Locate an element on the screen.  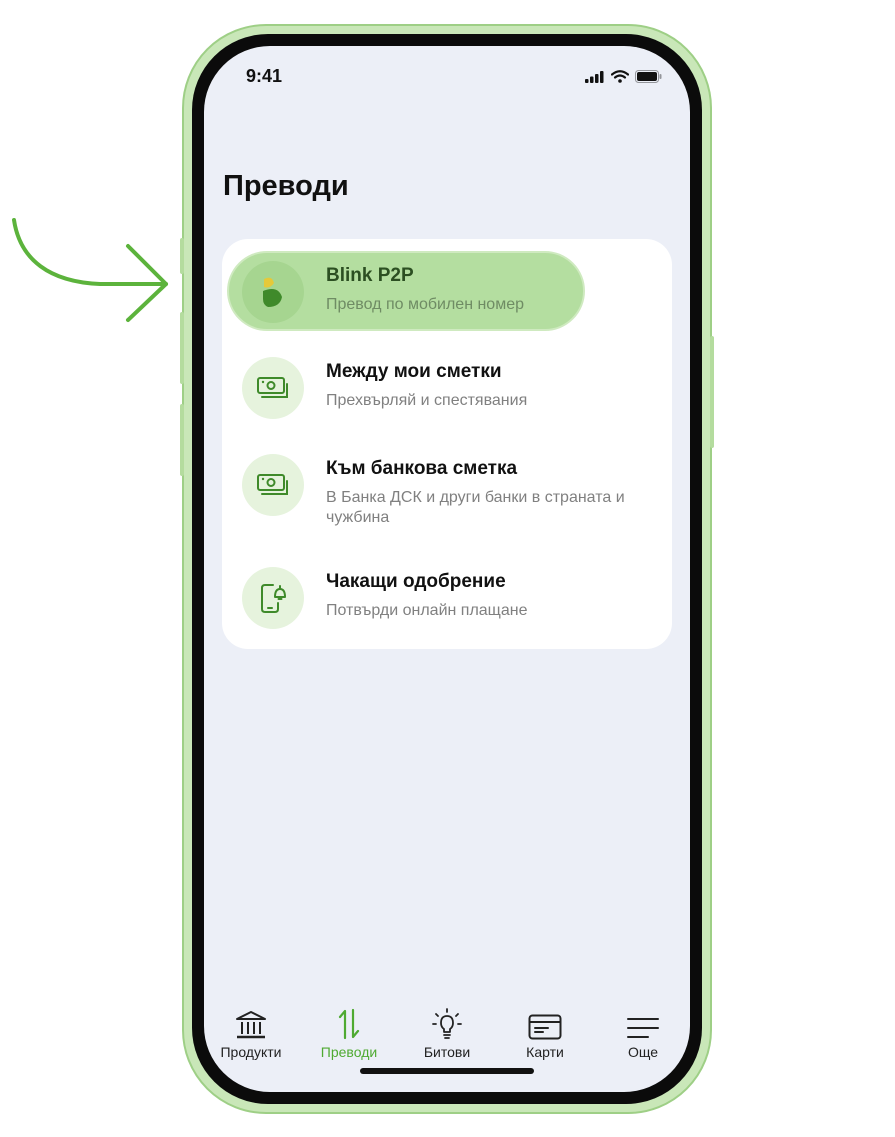
phone-bell-icon is located at coordinates (273, 598).